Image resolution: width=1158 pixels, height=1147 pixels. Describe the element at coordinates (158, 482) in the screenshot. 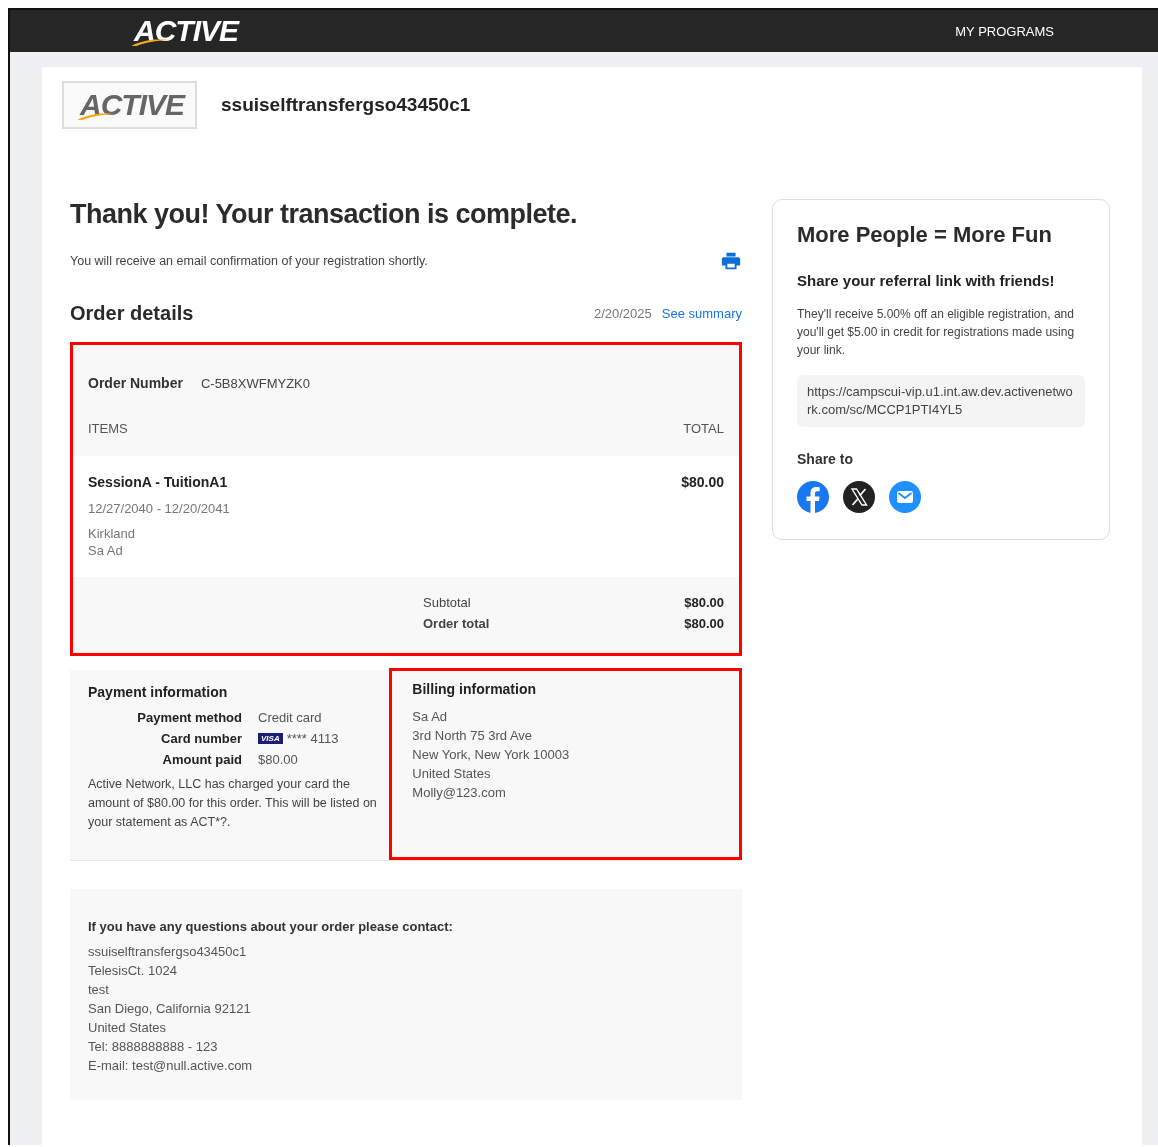

I see `item-name: SessionA - TuitionA1` at that location.